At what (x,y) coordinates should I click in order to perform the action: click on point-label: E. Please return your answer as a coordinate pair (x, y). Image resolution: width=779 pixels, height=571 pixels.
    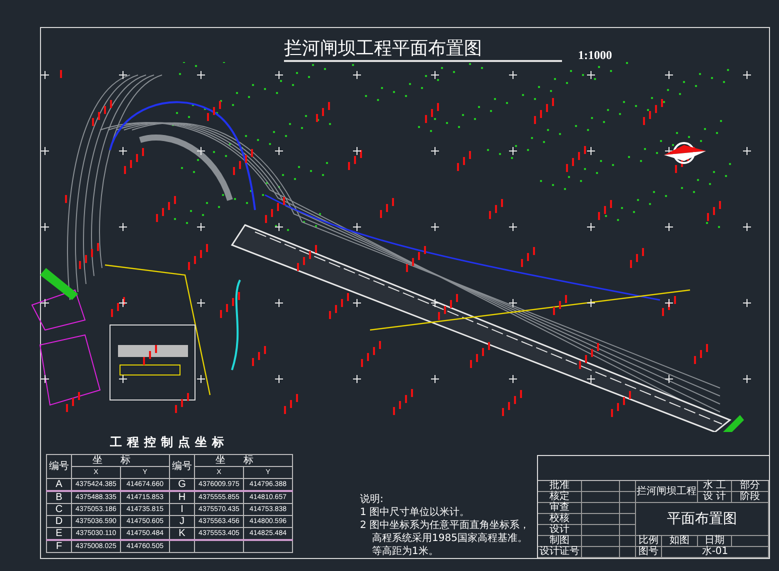
    Looking at the image, I should click on (59, 534).